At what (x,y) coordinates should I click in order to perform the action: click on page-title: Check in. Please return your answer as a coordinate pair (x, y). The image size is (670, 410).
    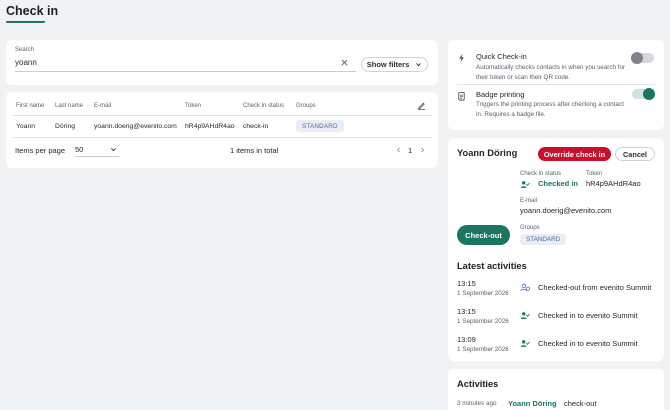
    Looking at the image, I should click on (32, 11).